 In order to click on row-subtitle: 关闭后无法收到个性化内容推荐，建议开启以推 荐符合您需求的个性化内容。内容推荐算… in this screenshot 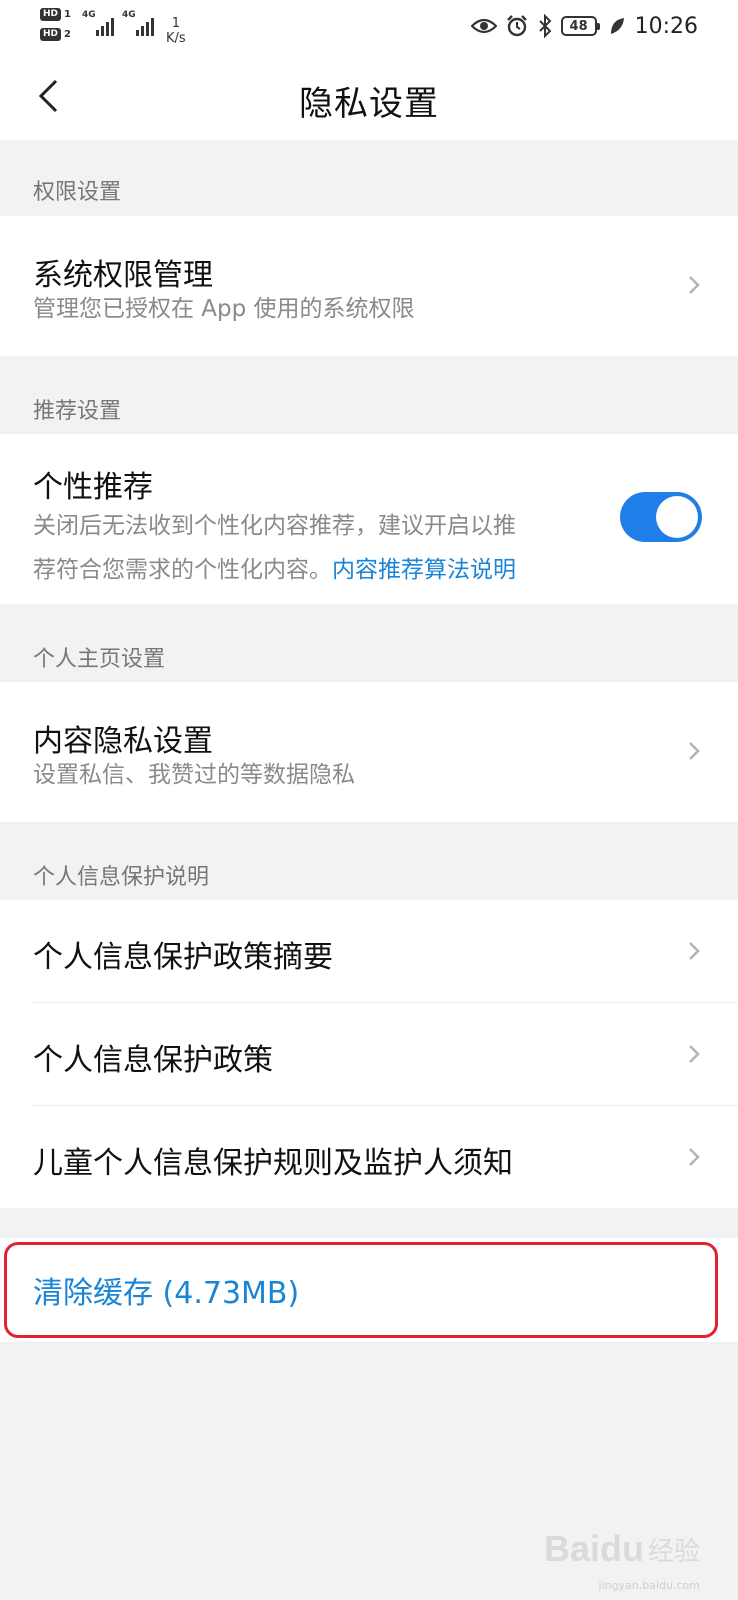, I will do `click(313, 548)`.